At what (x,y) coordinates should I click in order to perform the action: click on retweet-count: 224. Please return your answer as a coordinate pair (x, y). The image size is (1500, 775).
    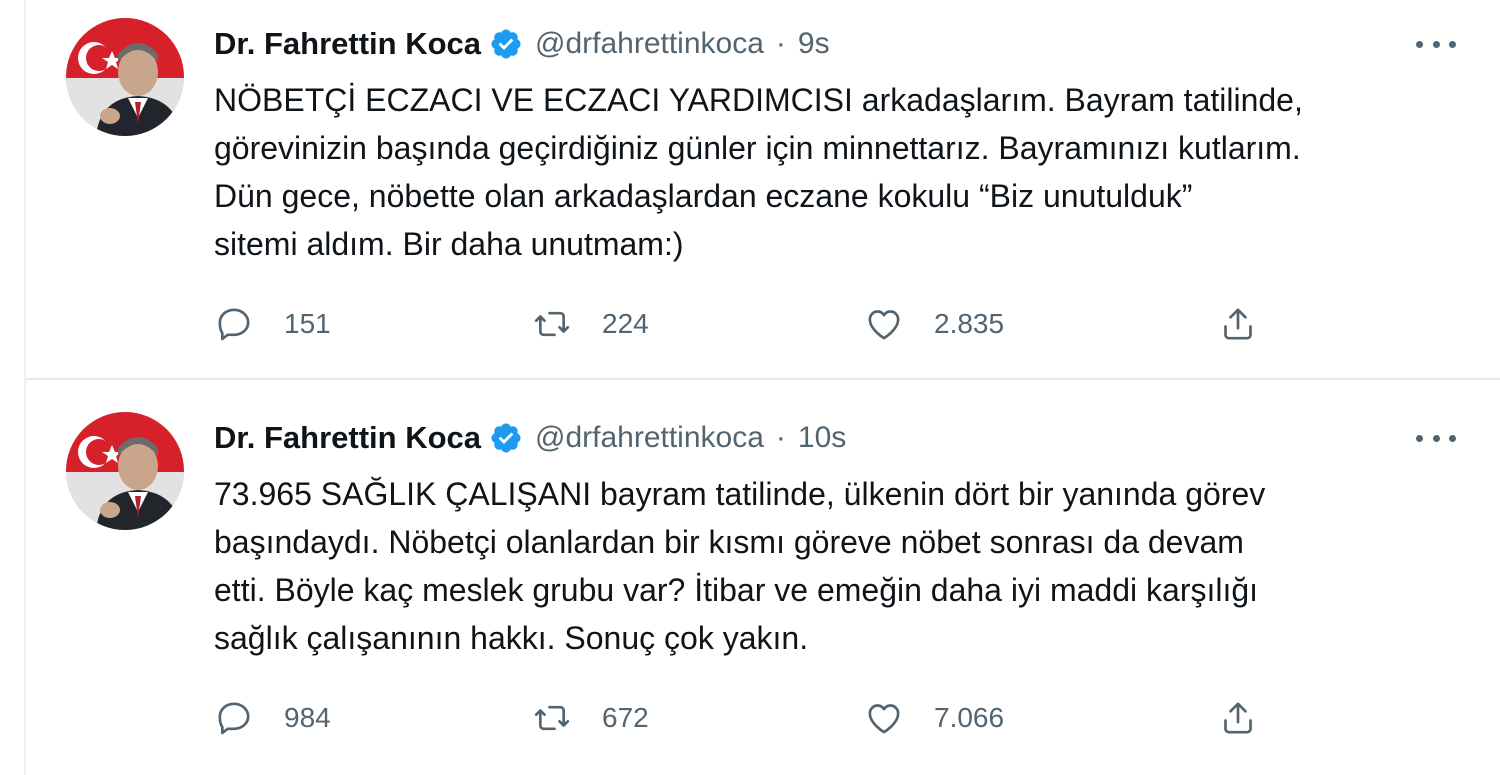
    Looking at the image, I should click on (625, 323).